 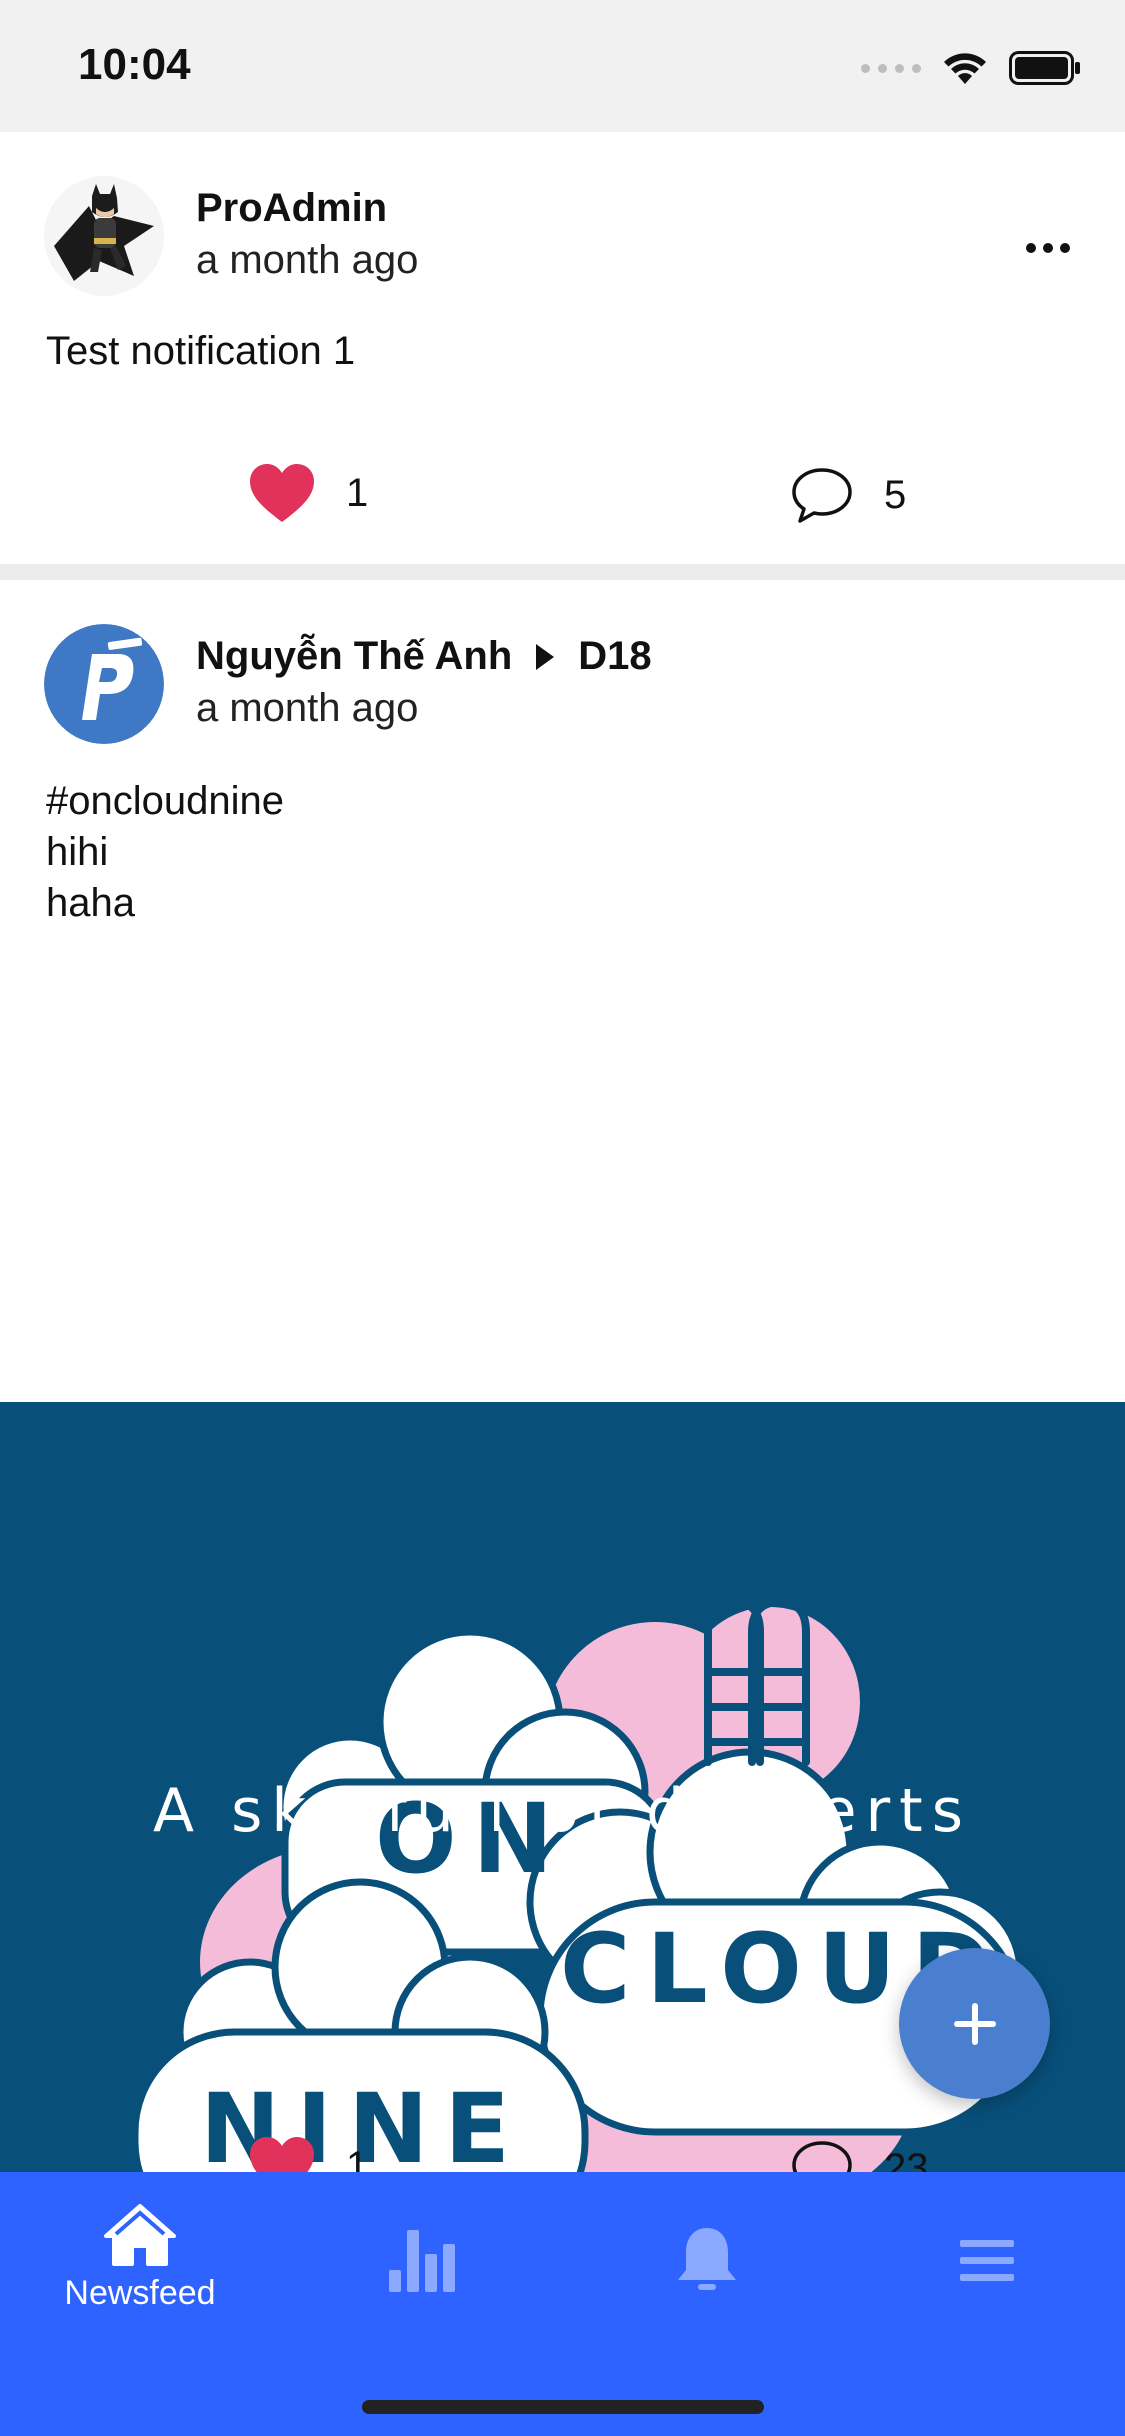 I want to click on like-button: 1, so click(x=308, y=493).